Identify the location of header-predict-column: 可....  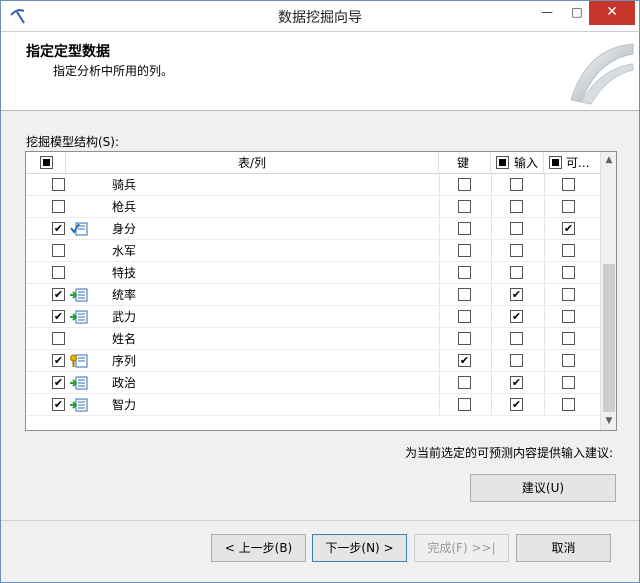
(572, 163).